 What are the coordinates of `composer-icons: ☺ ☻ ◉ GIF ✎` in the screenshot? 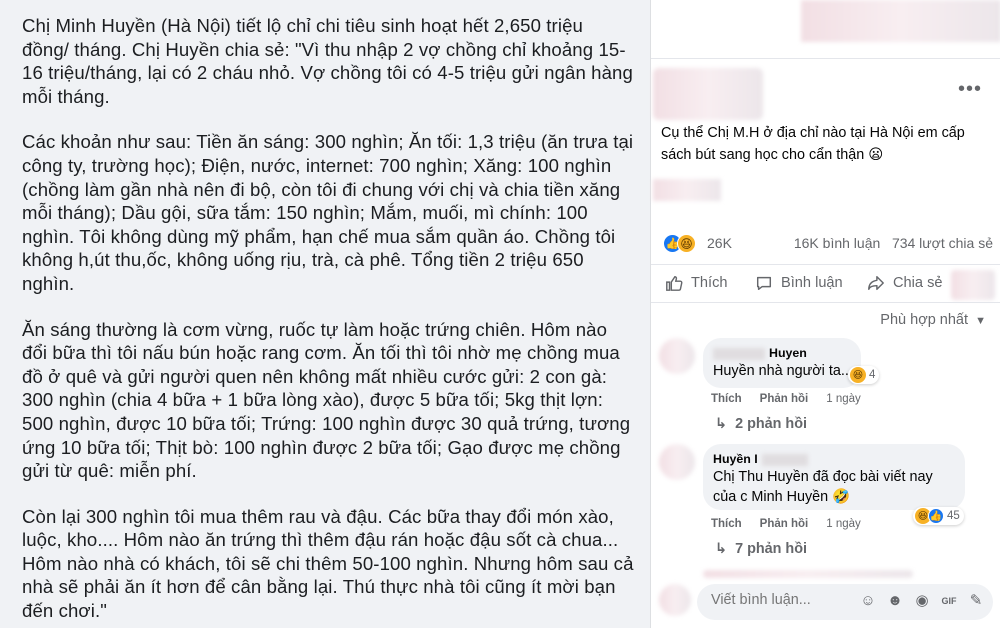 It's located at (922, 601).